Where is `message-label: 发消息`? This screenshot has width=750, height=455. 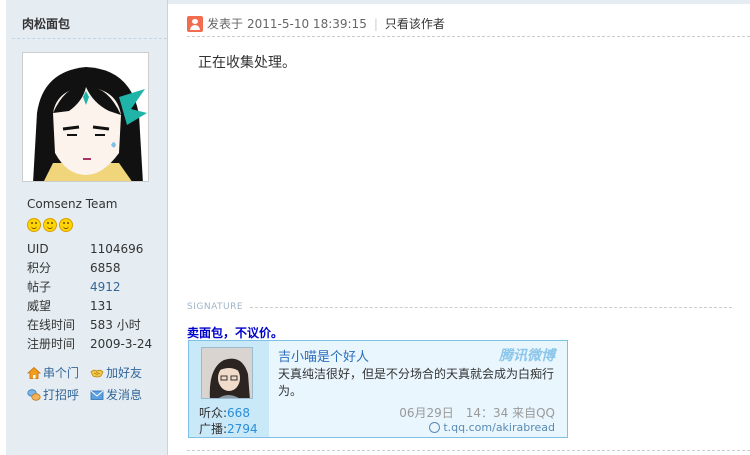
message-label: 发消息 is located at coordinates (124, 395).